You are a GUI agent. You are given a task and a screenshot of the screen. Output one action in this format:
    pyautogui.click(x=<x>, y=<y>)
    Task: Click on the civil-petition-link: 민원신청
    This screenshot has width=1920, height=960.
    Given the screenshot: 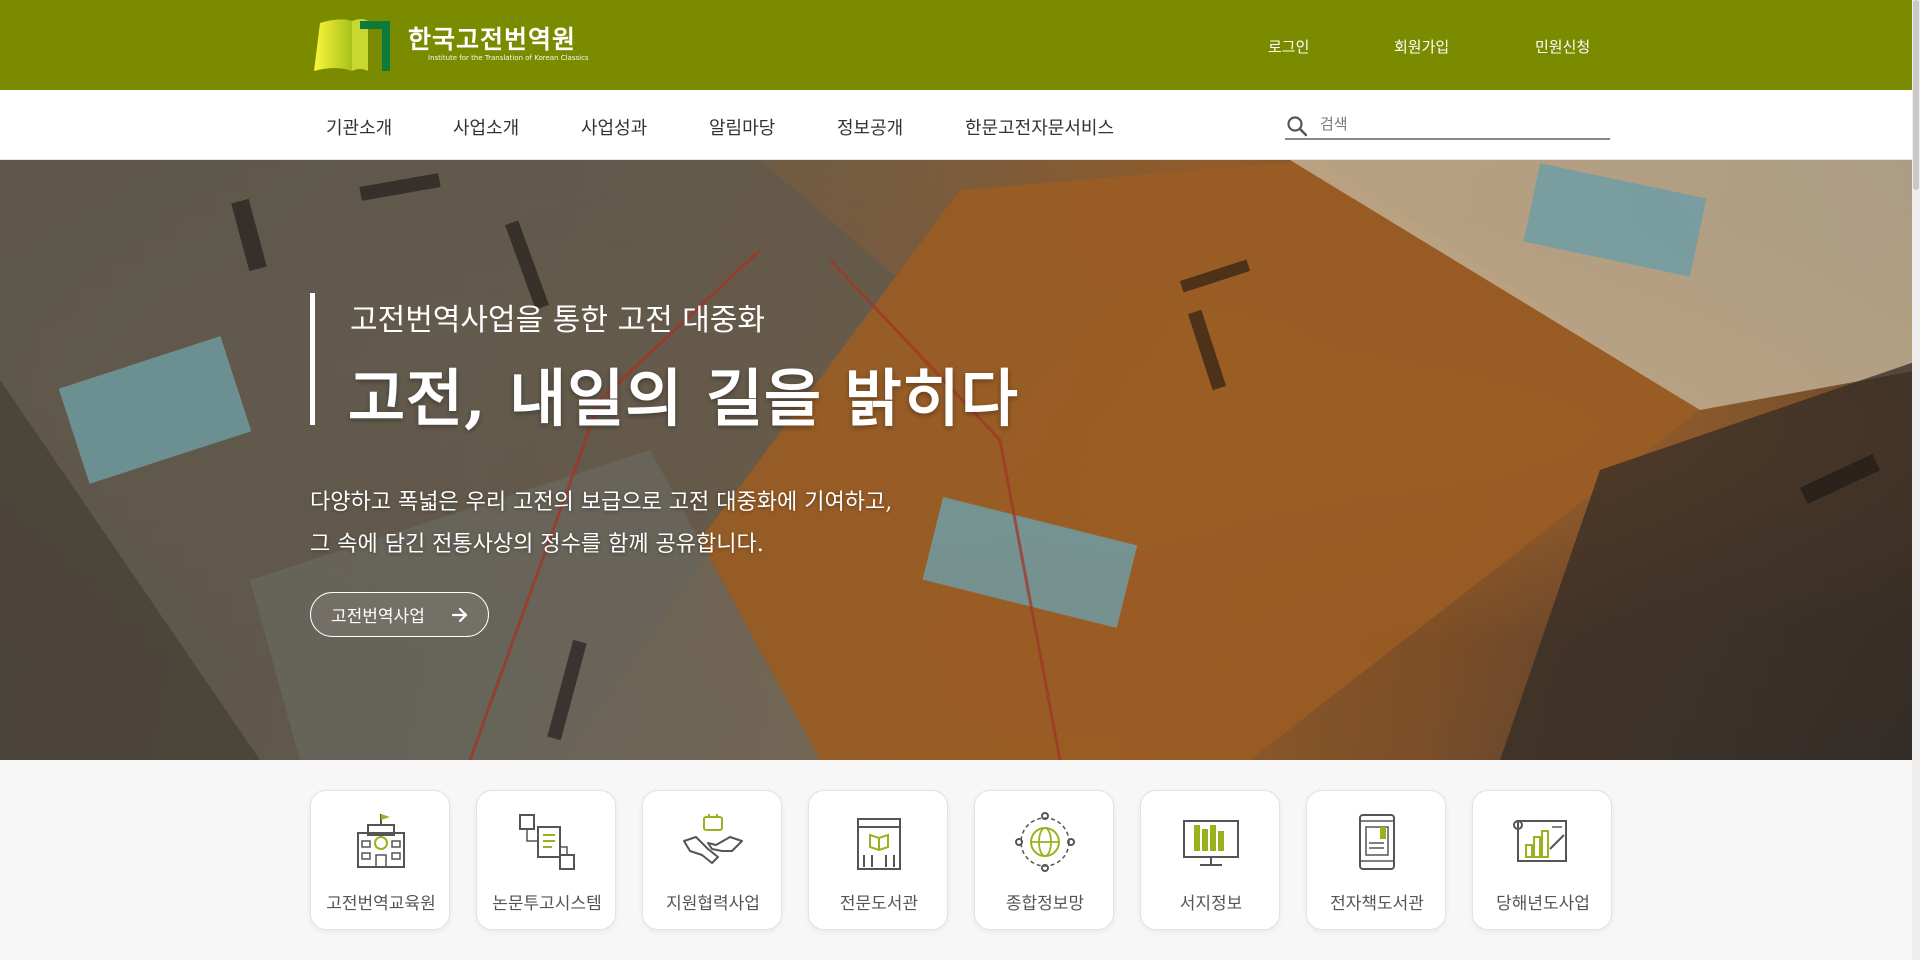 What is the action you would take?
    pyautogui.click(x=1562, y=46)
    